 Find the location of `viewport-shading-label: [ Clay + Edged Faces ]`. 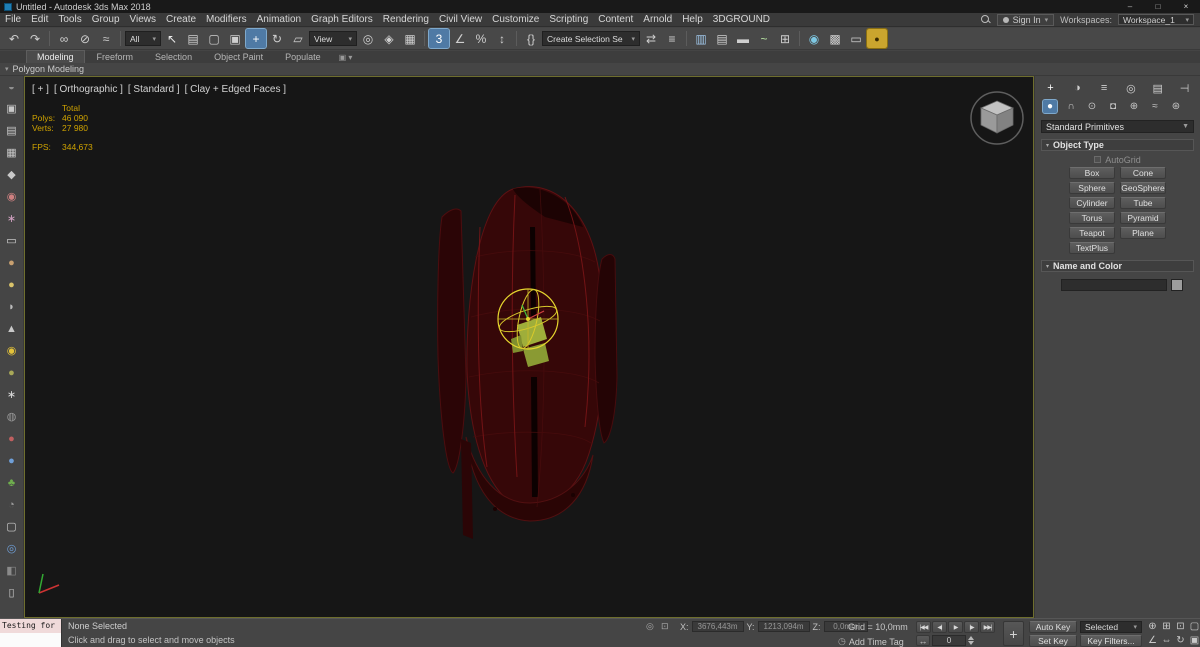

viewport-shading-label: [ Clay + Edged Faces ] is located at coordinates (235, 89).